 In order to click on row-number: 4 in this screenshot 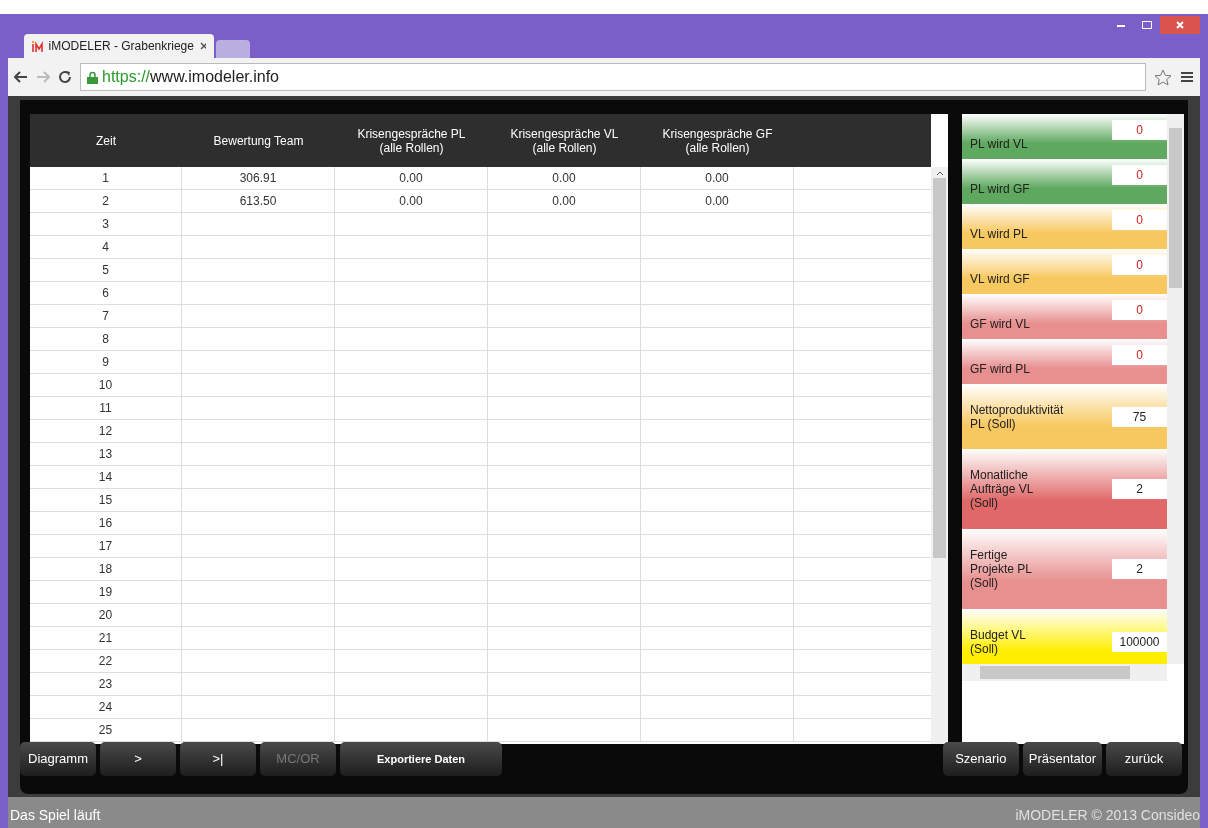, I will do `click(105, 247)`.